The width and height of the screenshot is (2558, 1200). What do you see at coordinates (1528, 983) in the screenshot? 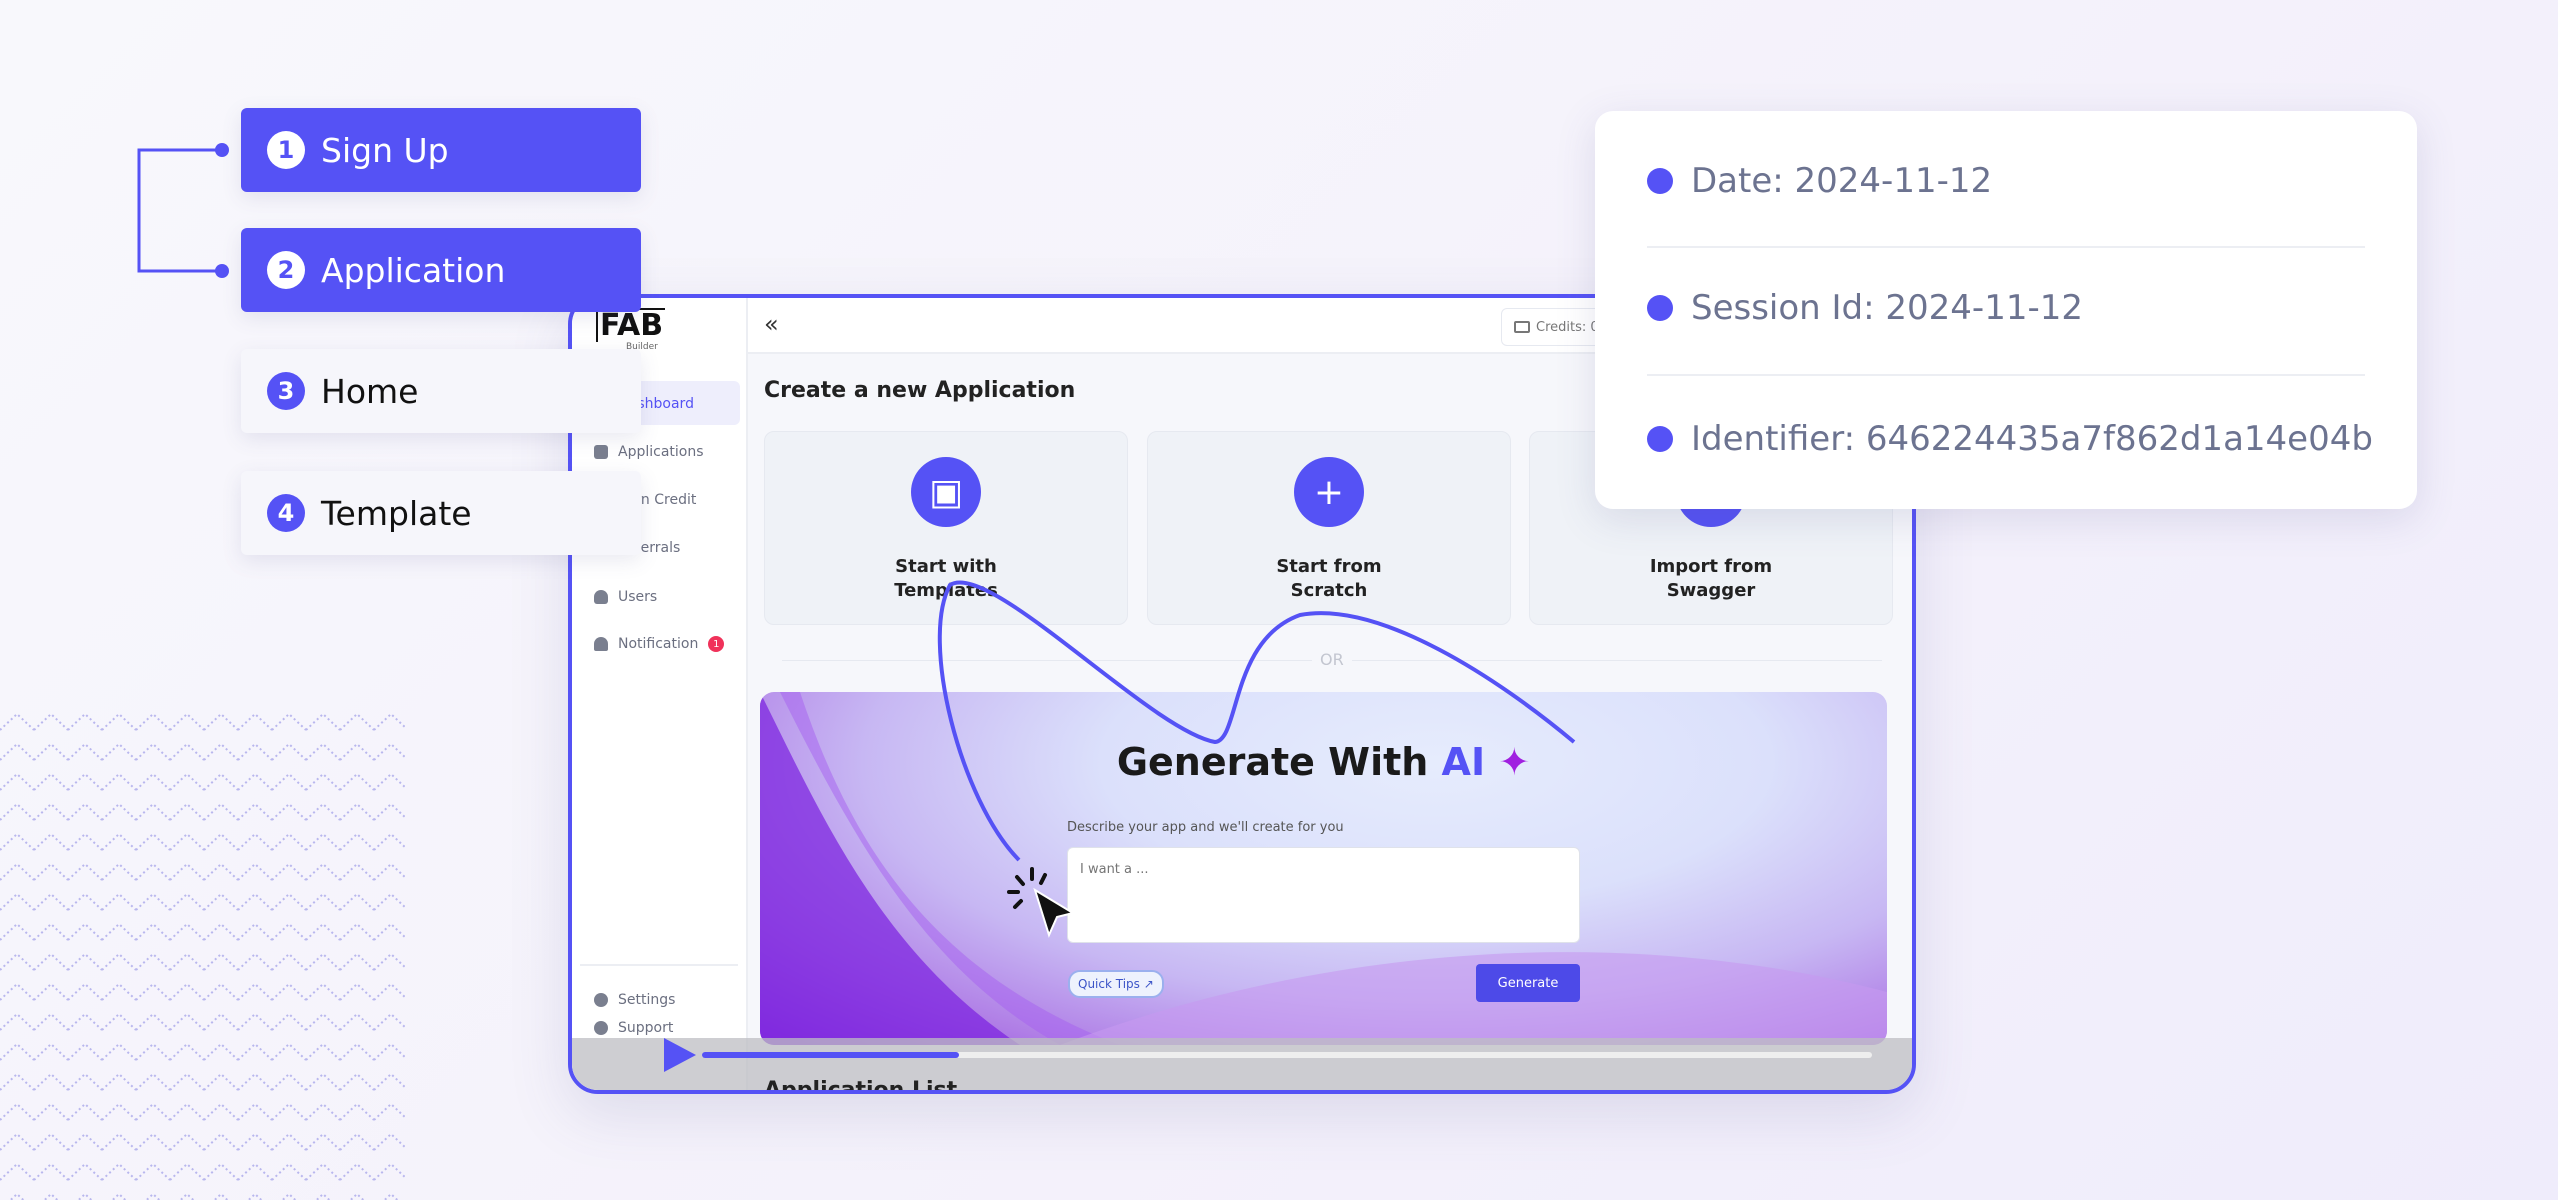
I see `generate-button: Generate` at bounding box center [1528, 983].